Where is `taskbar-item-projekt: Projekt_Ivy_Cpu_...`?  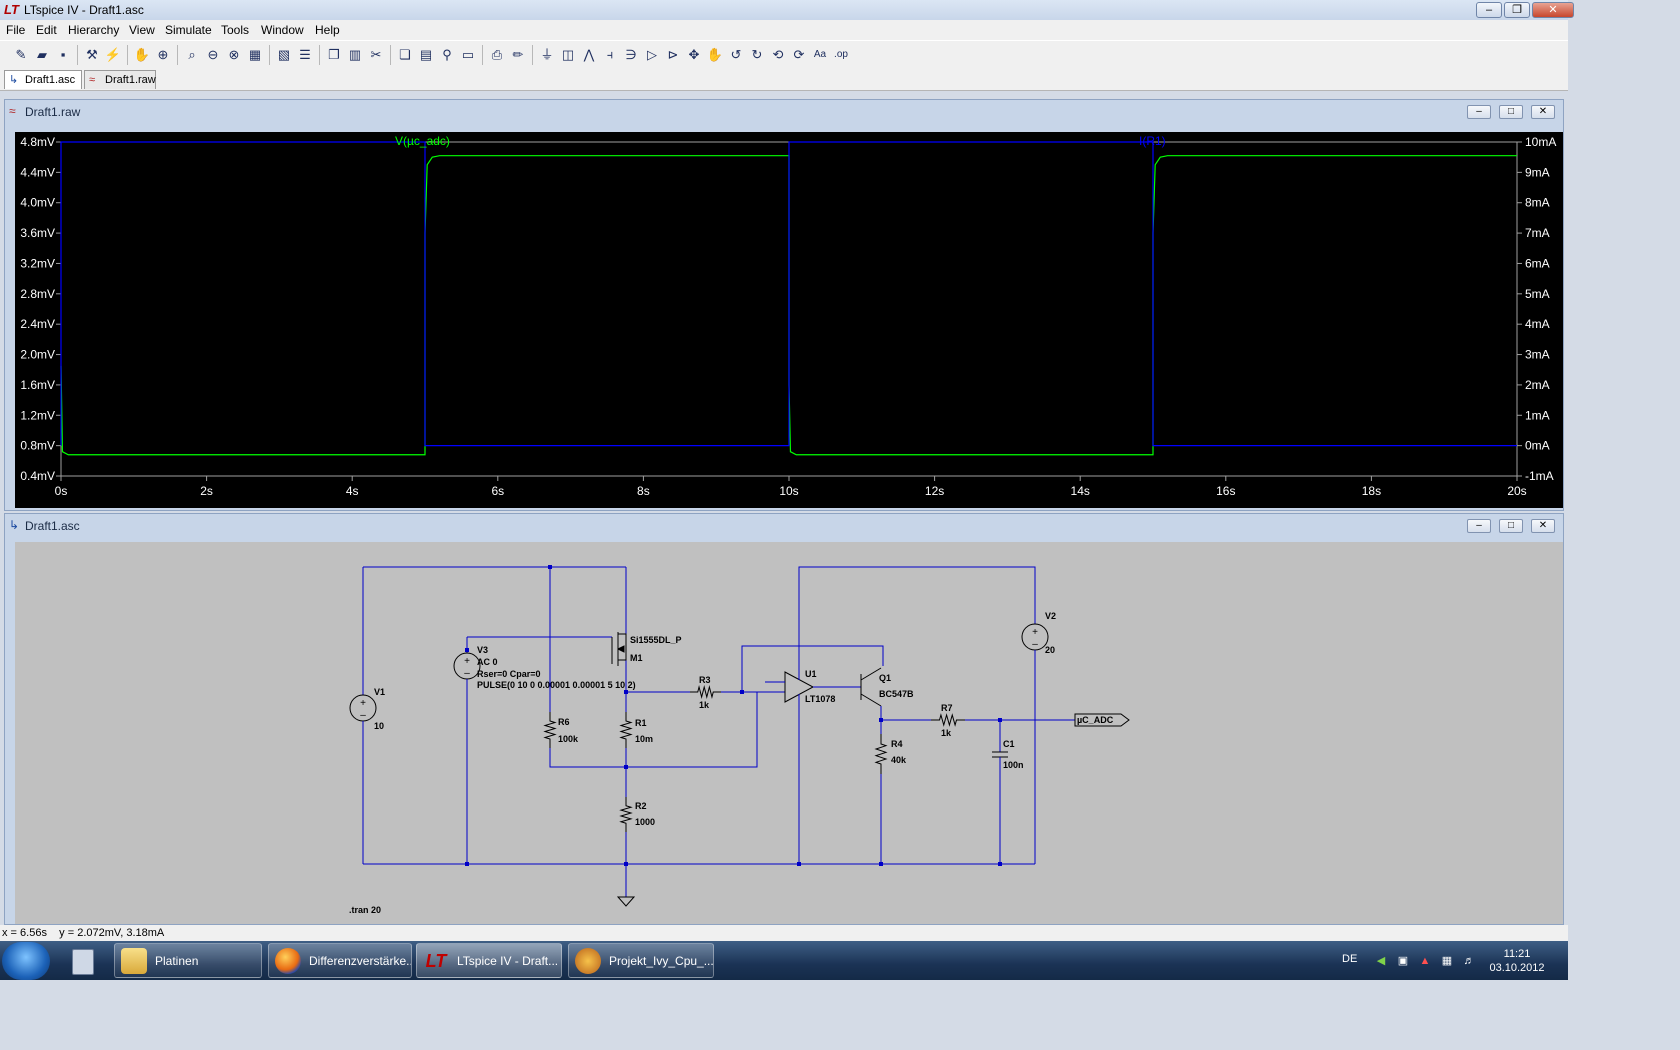 taskbar-item-projekt: Projekt_Ivy_Cpu_... is located at coordinates (641, 960).